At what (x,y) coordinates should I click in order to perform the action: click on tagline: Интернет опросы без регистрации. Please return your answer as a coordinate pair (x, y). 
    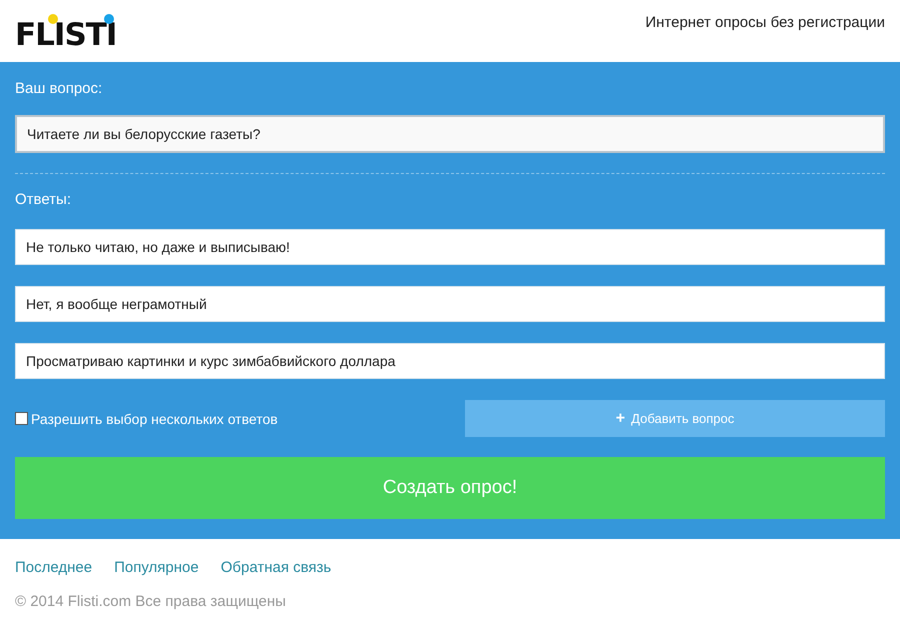
    Looking at the image, I should click on (765, 22).